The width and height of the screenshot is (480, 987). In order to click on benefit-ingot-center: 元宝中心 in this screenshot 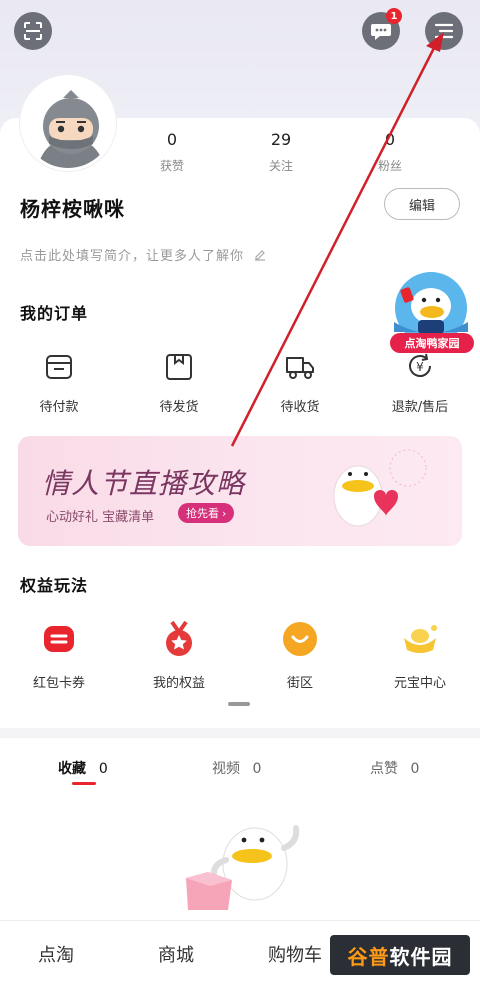, I will do `click(420, 655)`.